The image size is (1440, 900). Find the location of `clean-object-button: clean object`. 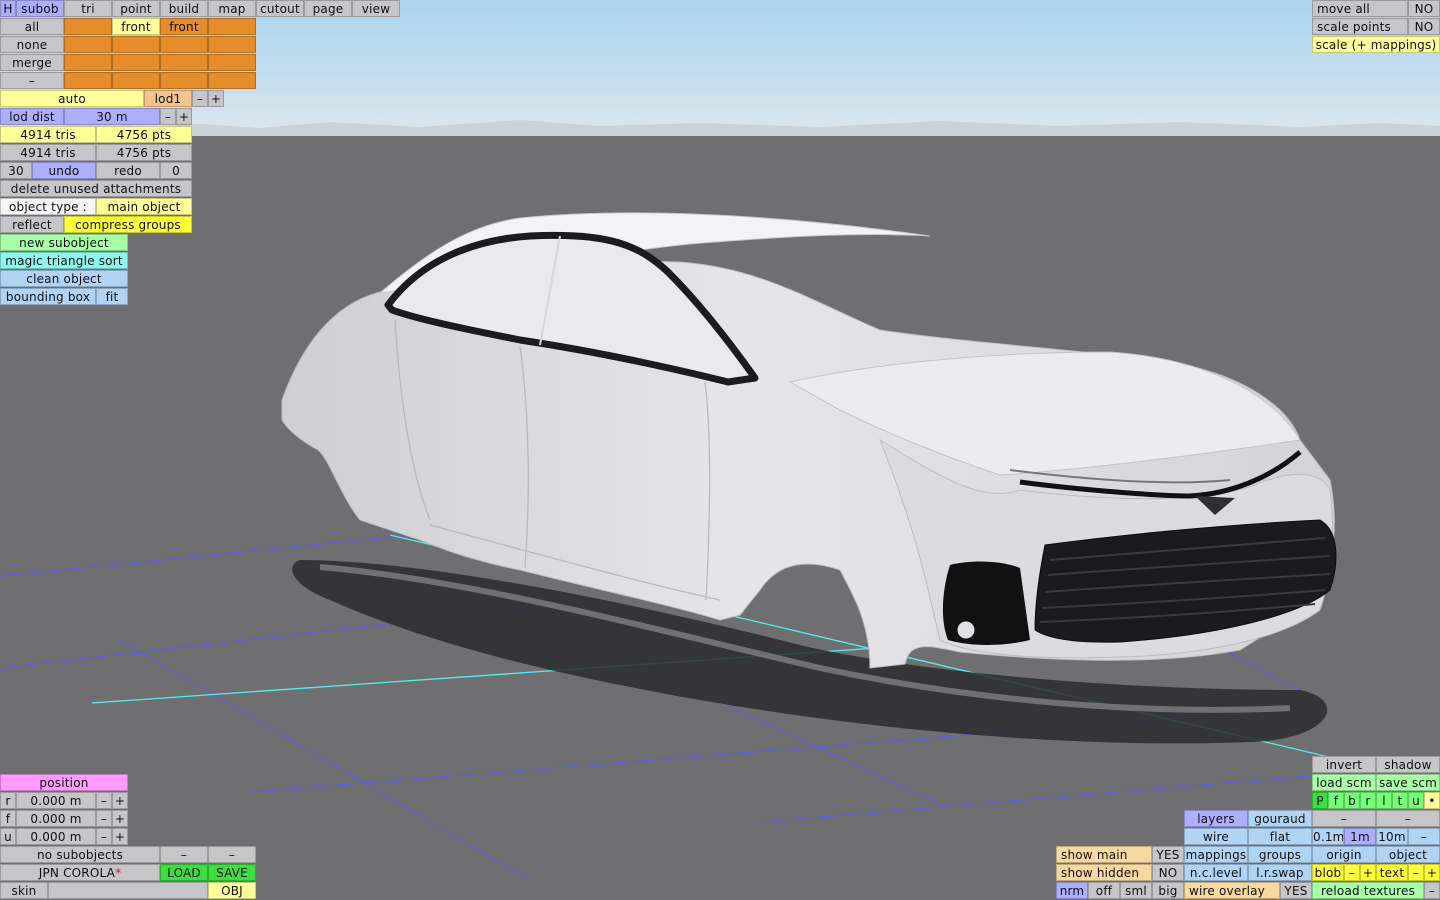

clean-object-button: clean object is located at coordinates (64, 278).